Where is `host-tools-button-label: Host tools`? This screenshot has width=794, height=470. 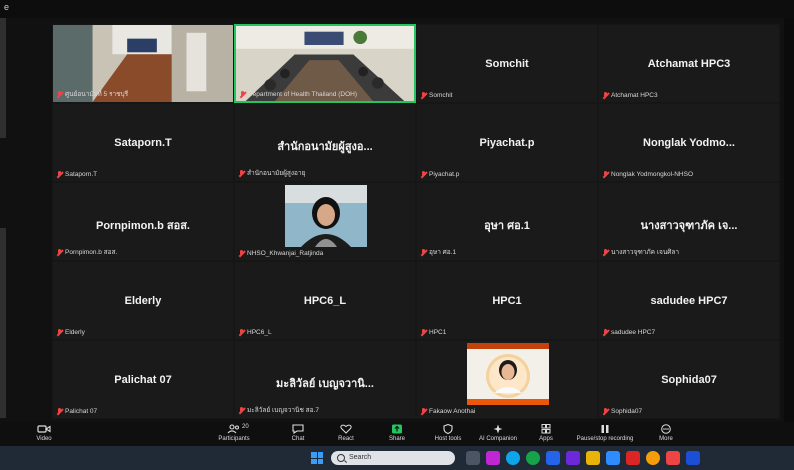
host-tools-button-label: Host tools is located at coordinates (448, 439).